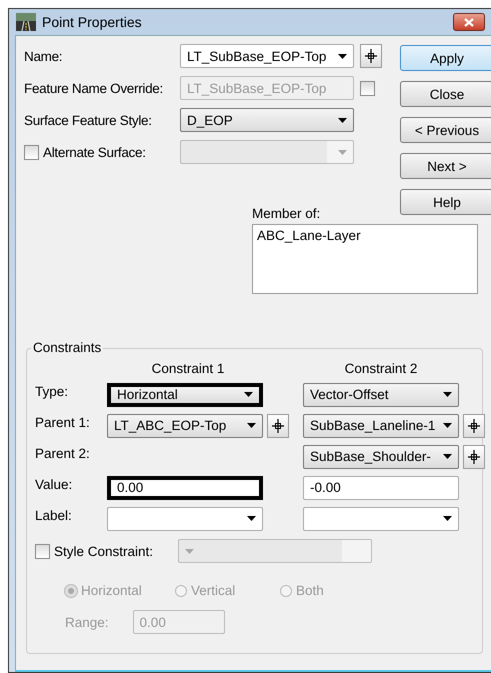 The image size is (491, 673). What do you see at coordinates (188, 368) in the screenshot?
I see `column-heading: Constraint 1` at bounding box center [188, 368].